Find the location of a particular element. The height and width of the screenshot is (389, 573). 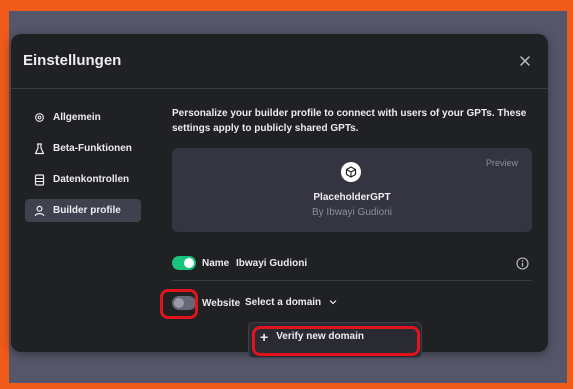

user-icon is located at coordinates (39, 211).